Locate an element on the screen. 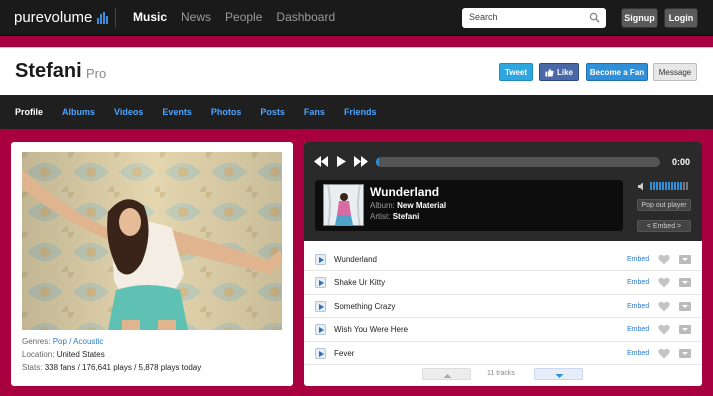 The height and width of the screenshot is (396, 713). search-box is located at coordinates (534, 18).